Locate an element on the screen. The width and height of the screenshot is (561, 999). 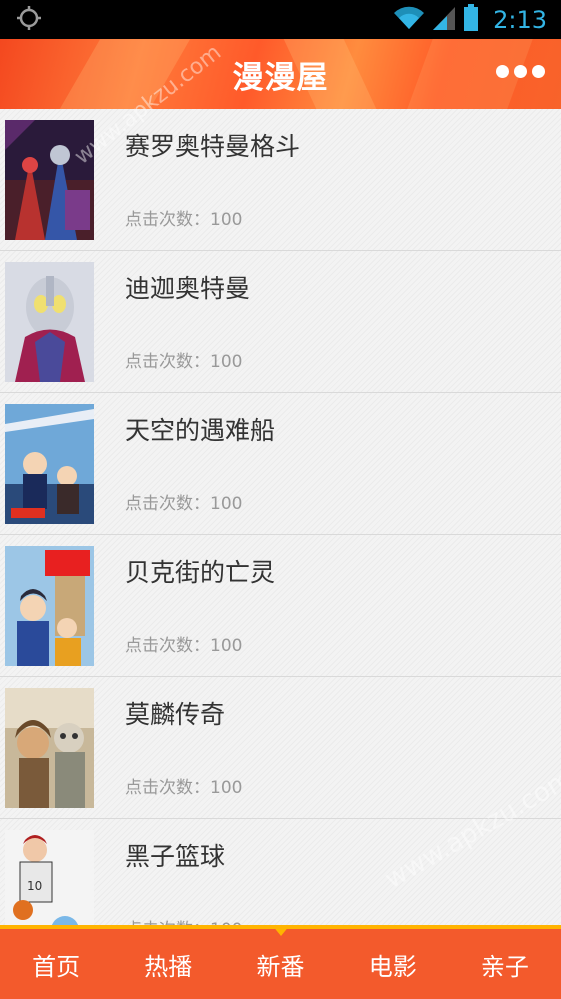
app-header: 漫漫屋 is located at coordinates (280, 74).